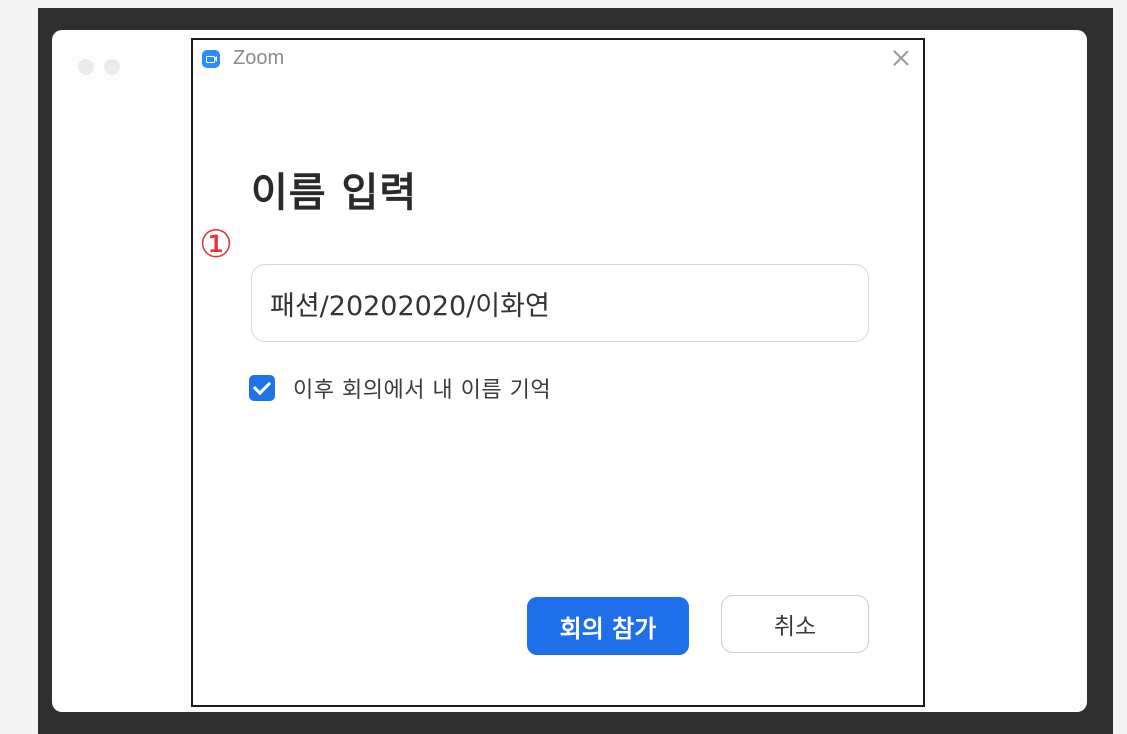  What do you see at coordinates (259, 58) in the screenshot?
I see `app-title: Zoom` at bounding box center [259, 58].